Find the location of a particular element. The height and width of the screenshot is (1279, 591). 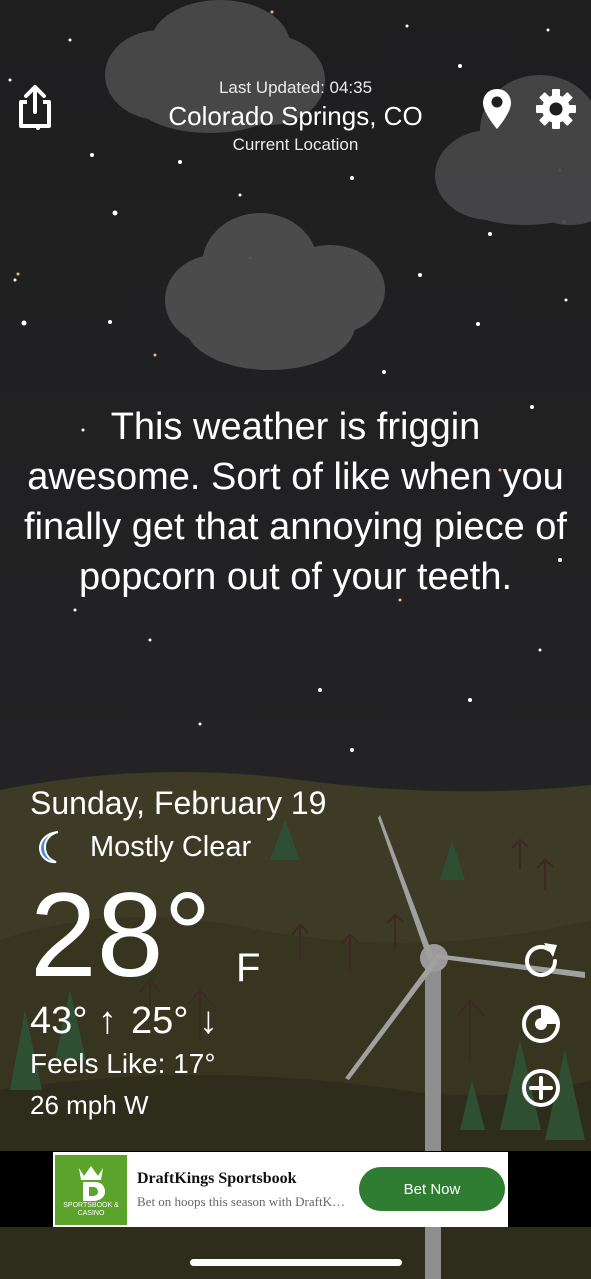

refresh-icon is located at coordinates (541, 960).